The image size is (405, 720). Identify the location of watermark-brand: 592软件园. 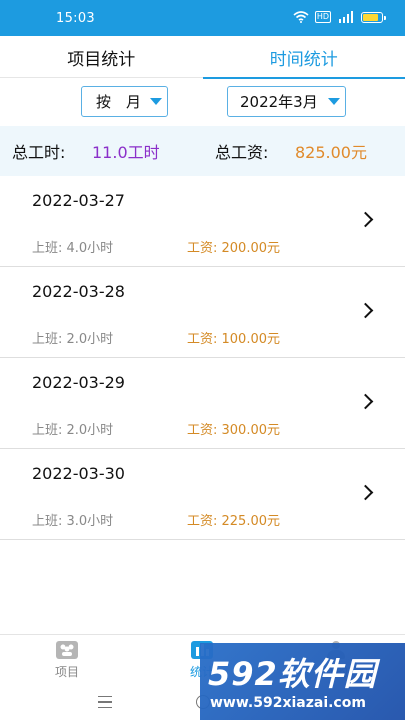
(292, 674).